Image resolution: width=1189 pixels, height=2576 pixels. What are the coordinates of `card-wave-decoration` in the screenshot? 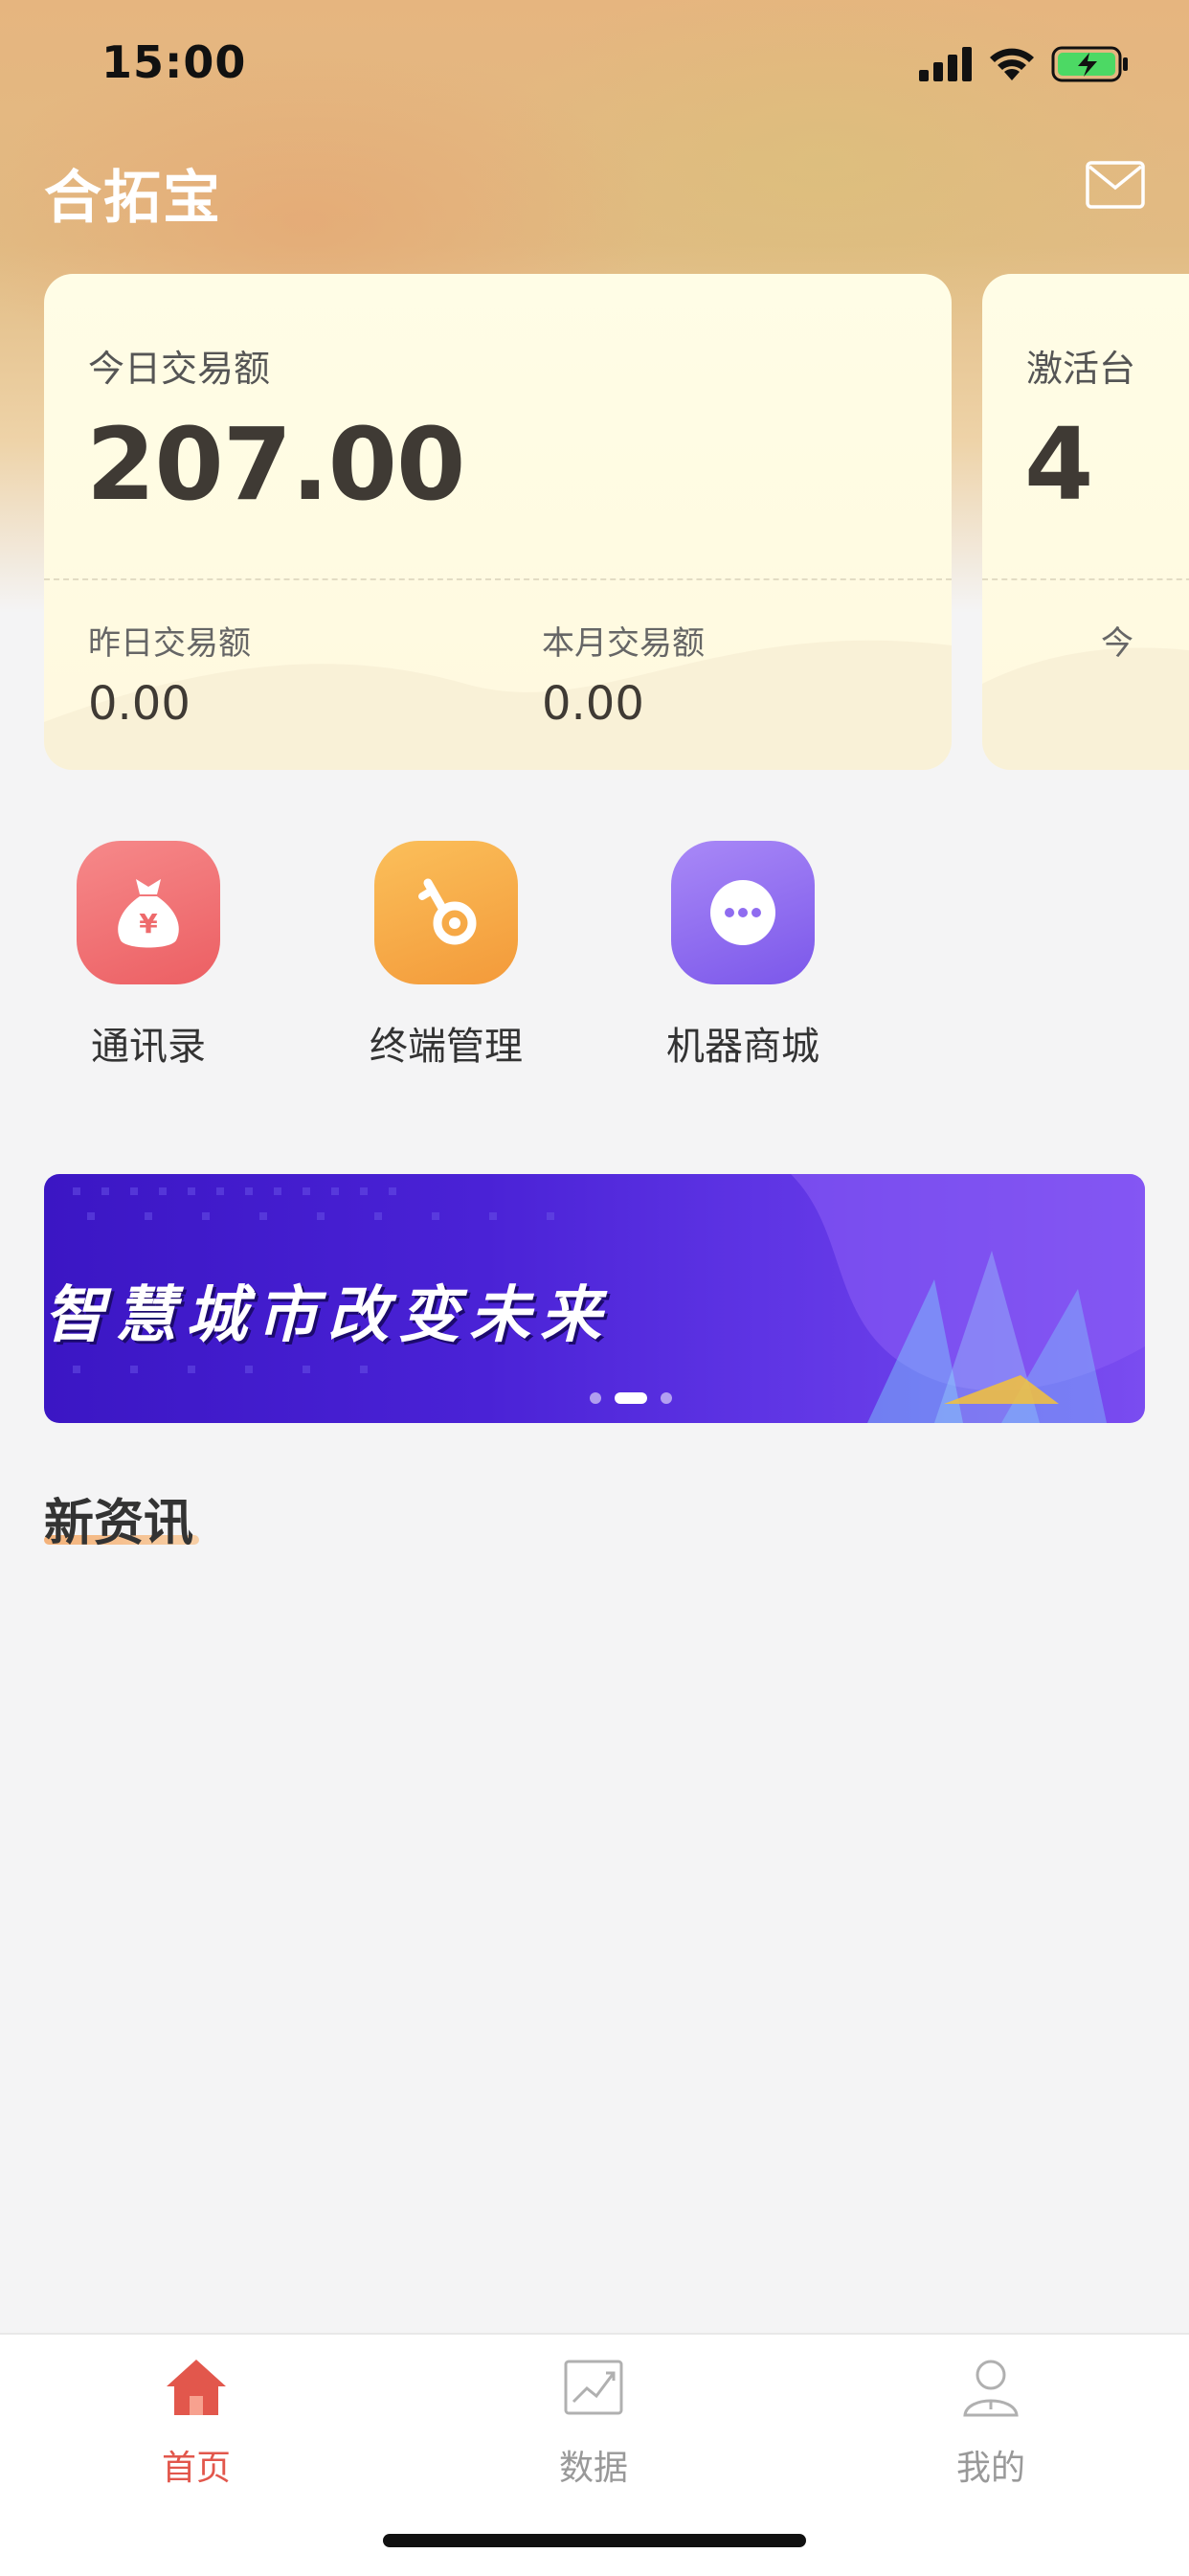 It's located at (1085, 708).